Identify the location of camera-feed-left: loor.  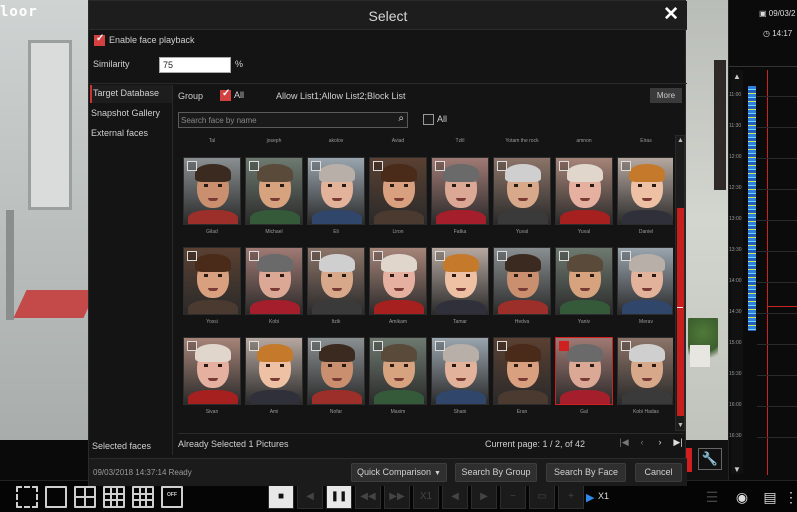
(45, 220).